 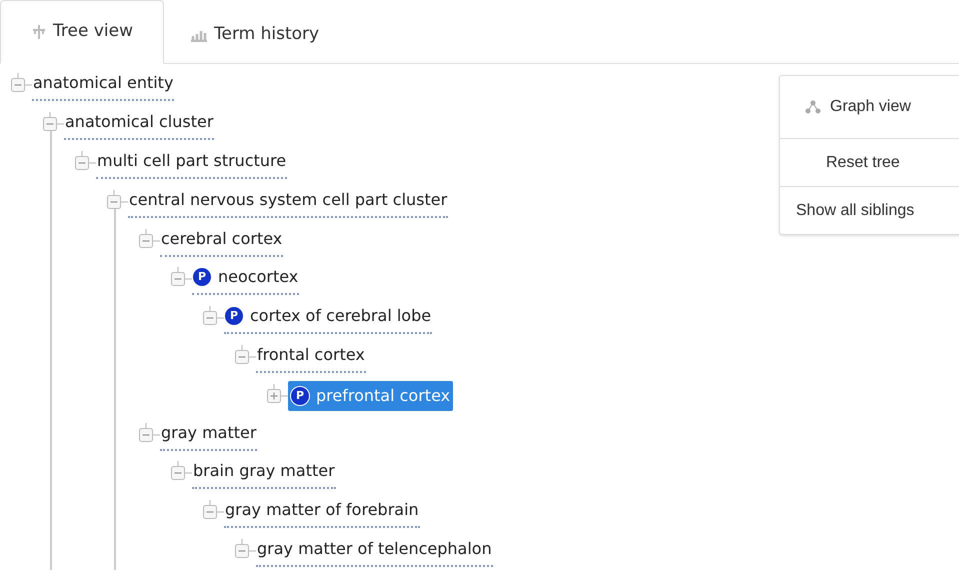 I want to click on tree-node: gray matter, so click(x=209, y=434).